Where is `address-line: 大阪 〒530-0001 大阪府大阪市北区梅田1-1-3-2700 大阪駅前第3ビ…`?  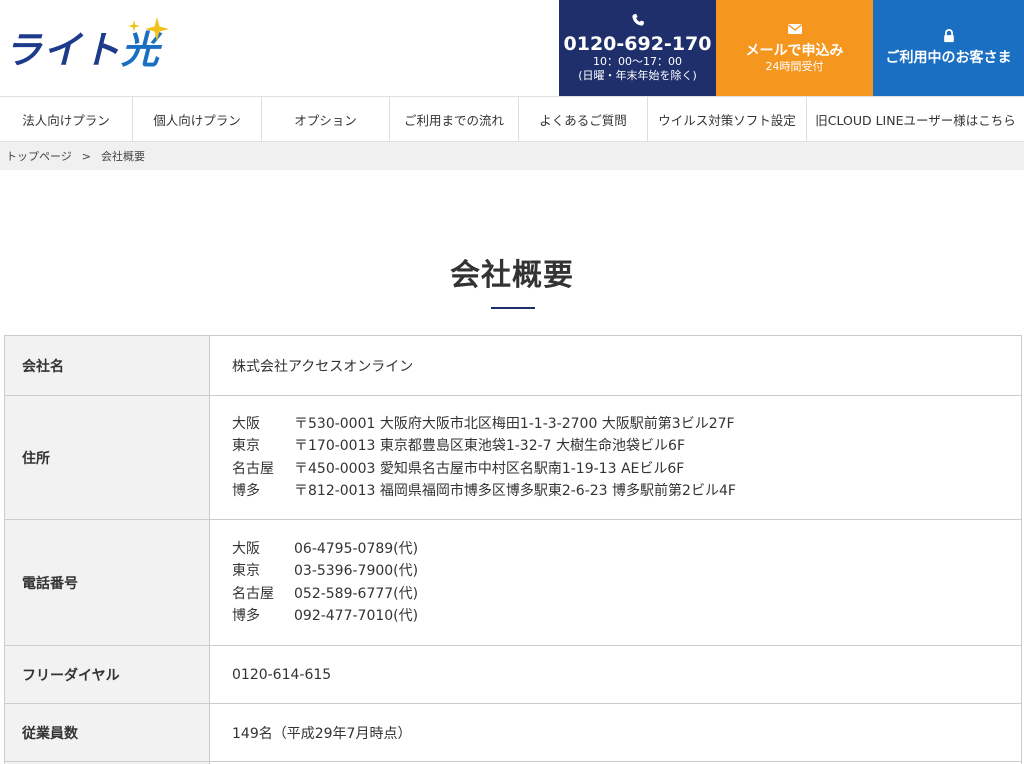
address-line: 大阪 〒530-0001 大阪府大阪市北区梅田1-1-3-2700 大阪駅前第3ビ… is located at coordinates (483, 423).